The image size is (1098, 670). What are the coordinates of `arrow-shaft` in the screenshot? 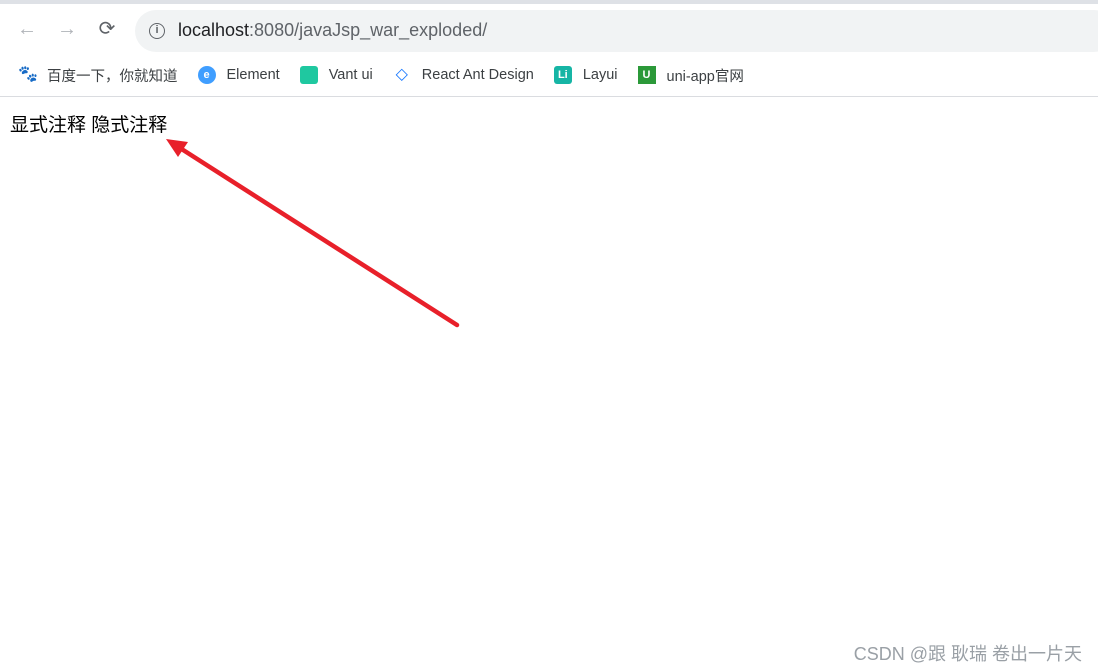 It's located at (318, 236).